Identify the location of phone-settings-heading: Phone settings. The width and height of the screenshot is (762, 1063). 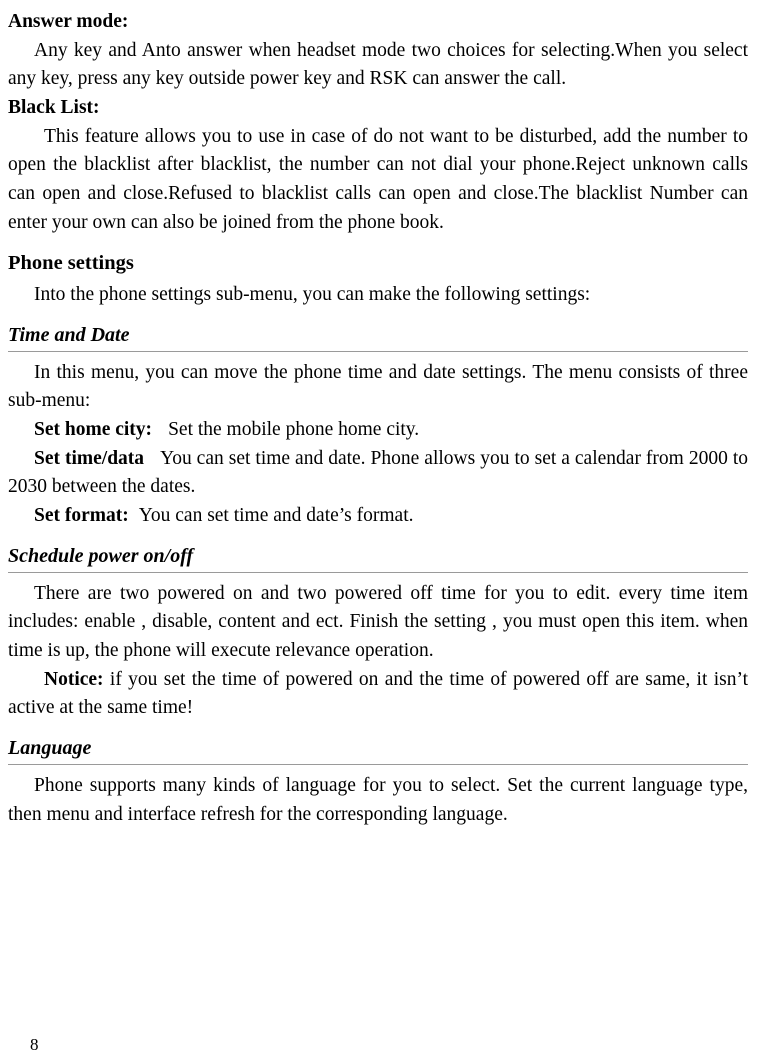
(71, 263).